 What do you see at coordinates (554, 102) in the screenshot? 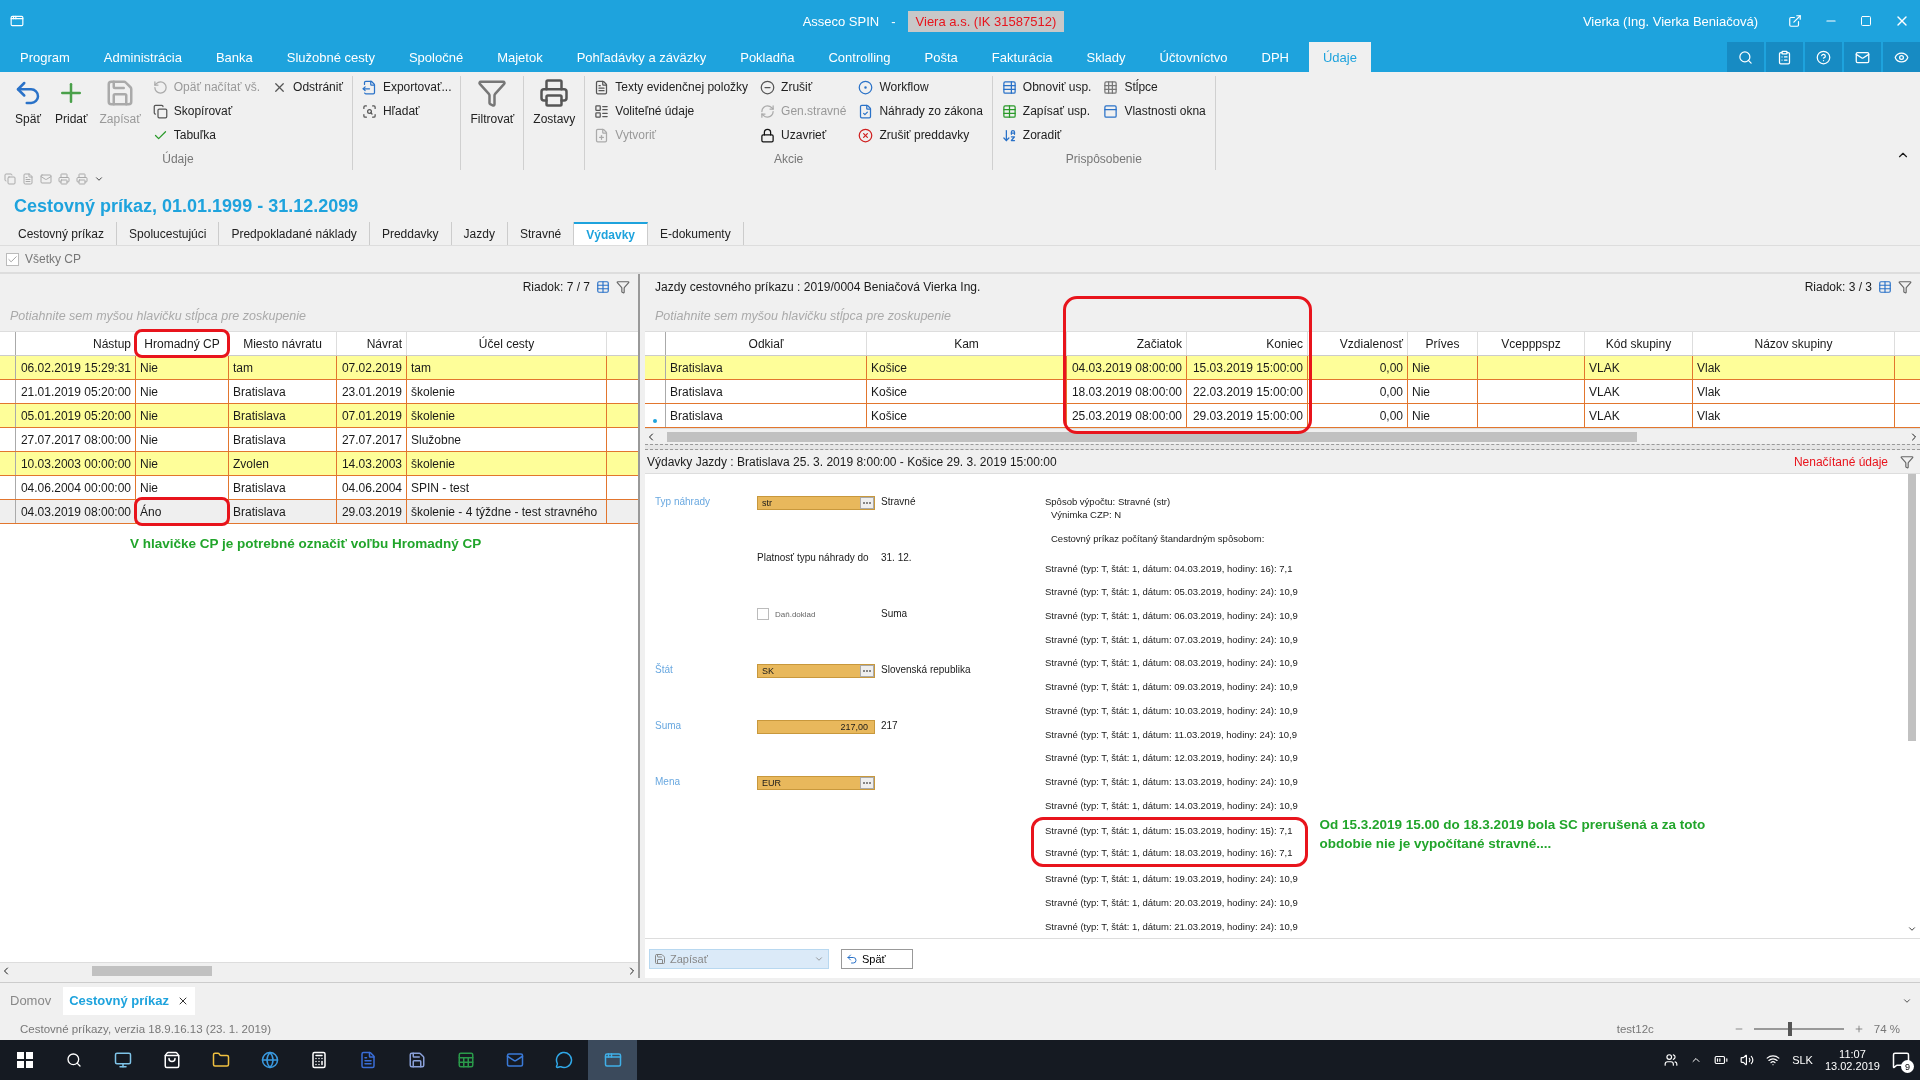
I see `ribbon-button: Zostavy` at bounding box center [554, 102].